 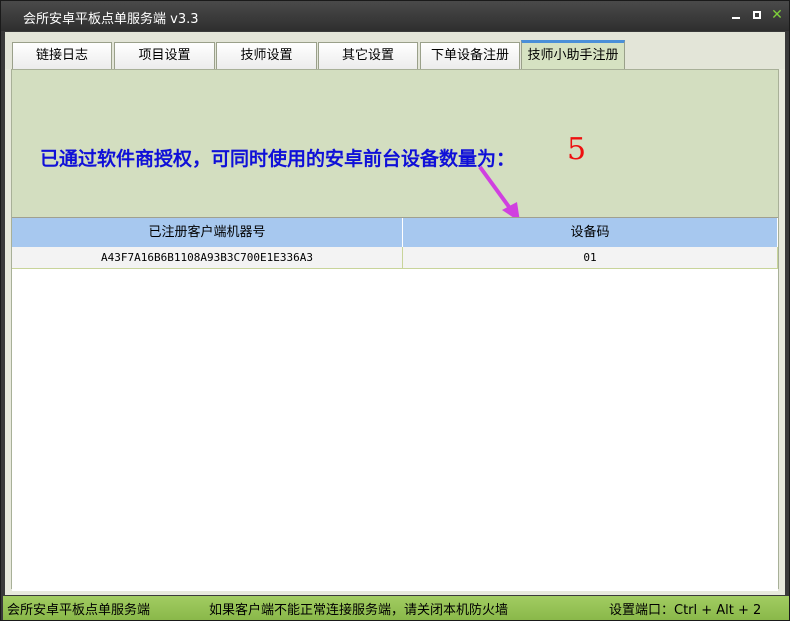 I want to click on minimize-button, so click(x=736, y=15).